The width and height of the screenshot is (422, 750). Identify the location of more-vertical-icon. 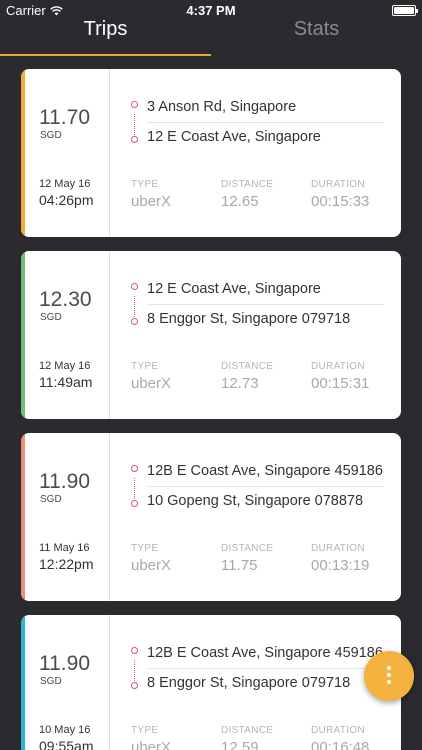
(389, 676).